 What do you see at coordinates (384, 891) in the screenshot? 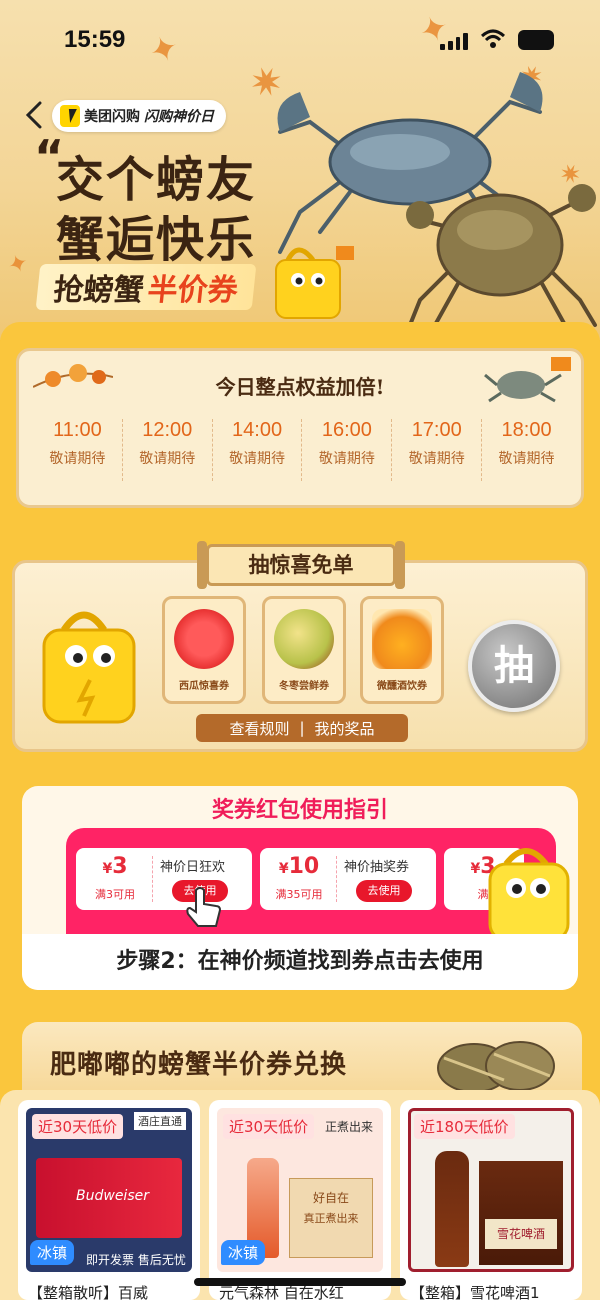
I see `use-coupon-button: 去使用` at bounding box center [384, 891].